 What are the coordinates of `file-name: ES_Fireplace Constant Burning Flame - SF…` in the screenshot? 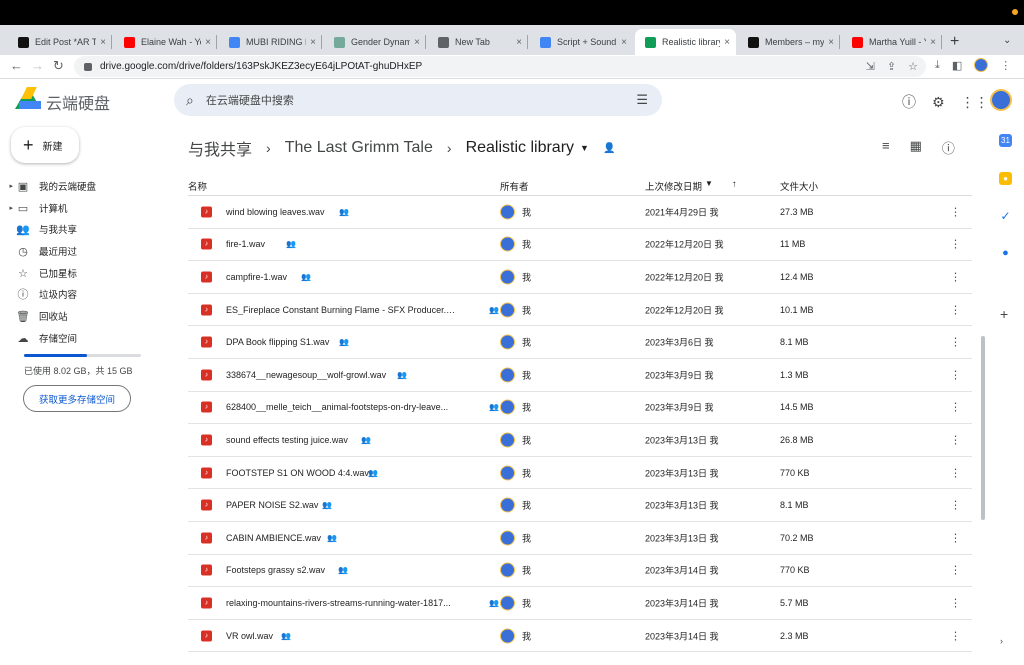 It's located at (341, 310).